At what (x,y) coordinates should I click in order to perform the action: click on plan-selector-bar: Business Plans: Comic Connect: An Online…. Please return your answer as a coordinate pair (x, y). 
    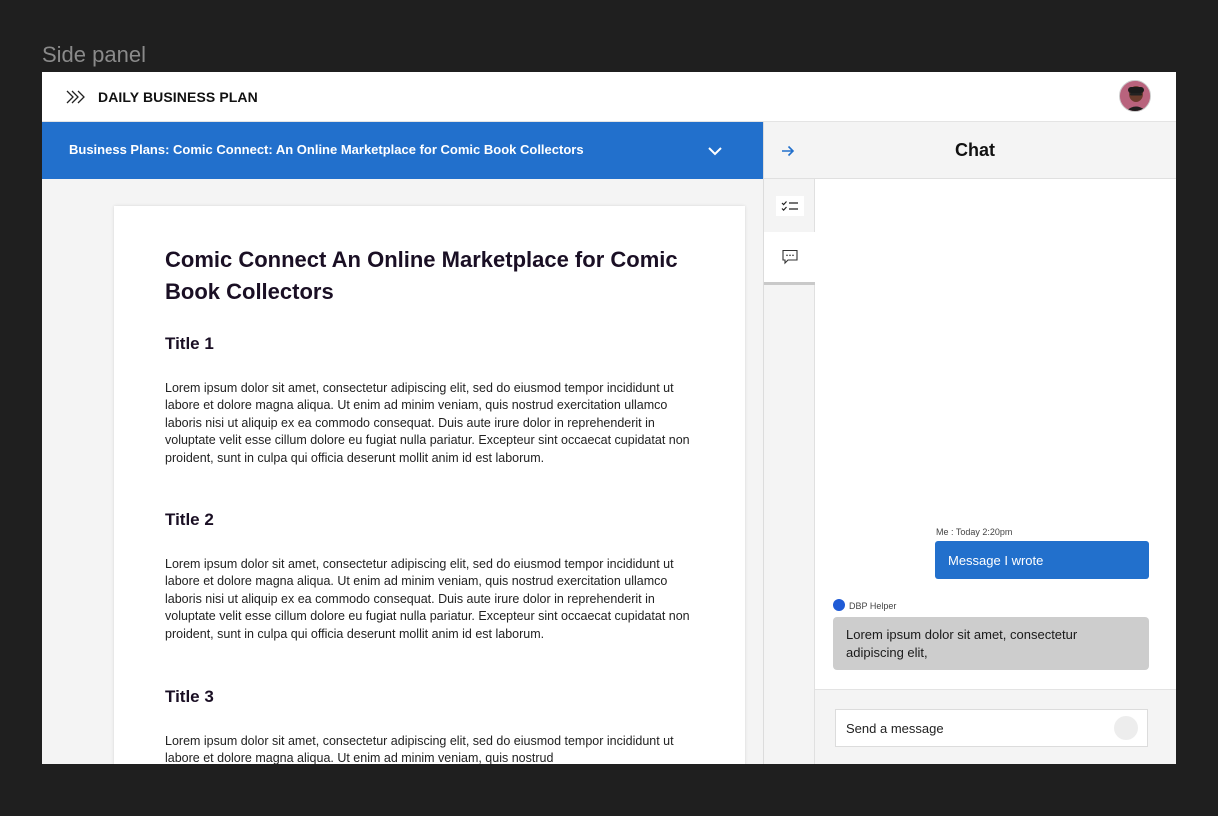
    Looking at the image, I should click on (402, 150).